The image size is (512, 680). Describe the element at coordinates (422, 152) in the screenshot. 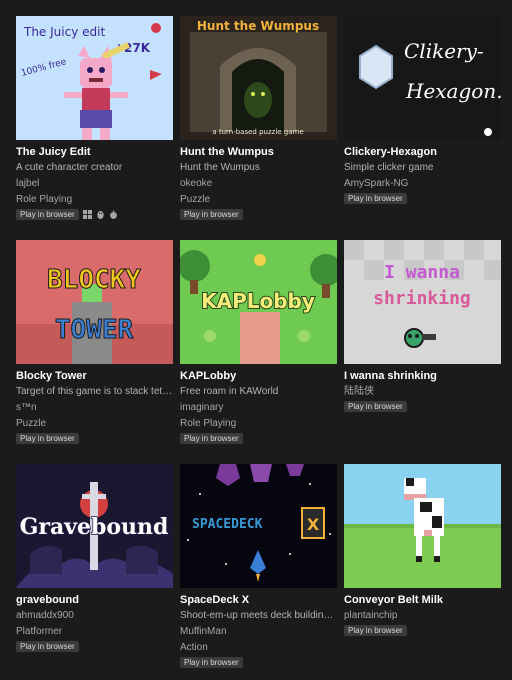

I see `game-title: Clickery-Hexagon` at that location.